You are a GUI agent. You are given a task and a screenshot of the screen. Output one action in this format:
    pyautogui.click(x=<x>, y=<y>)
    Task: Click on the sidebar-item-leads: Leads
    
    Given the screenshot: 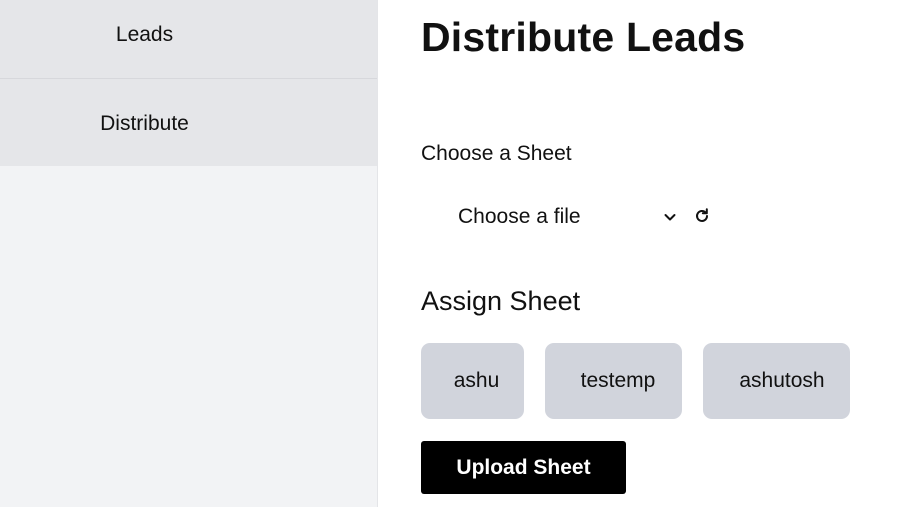 What is the action you would take?
    pyautogui.click(x=188, y=39)
    